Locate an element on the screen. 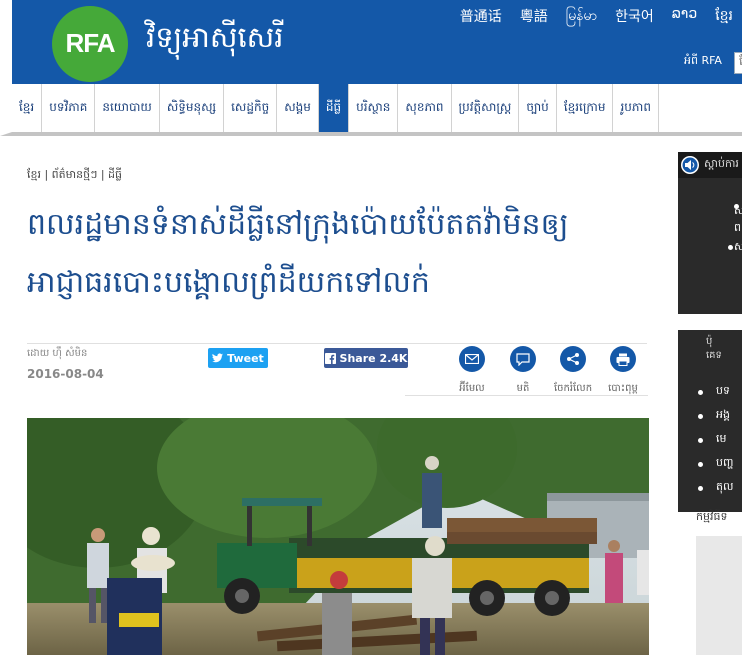 Image resolution: width=742 pixels, height=655 pixels. site-name: វិទ្យុអាស៊ីសេរី is located at coordinates (215, 41).